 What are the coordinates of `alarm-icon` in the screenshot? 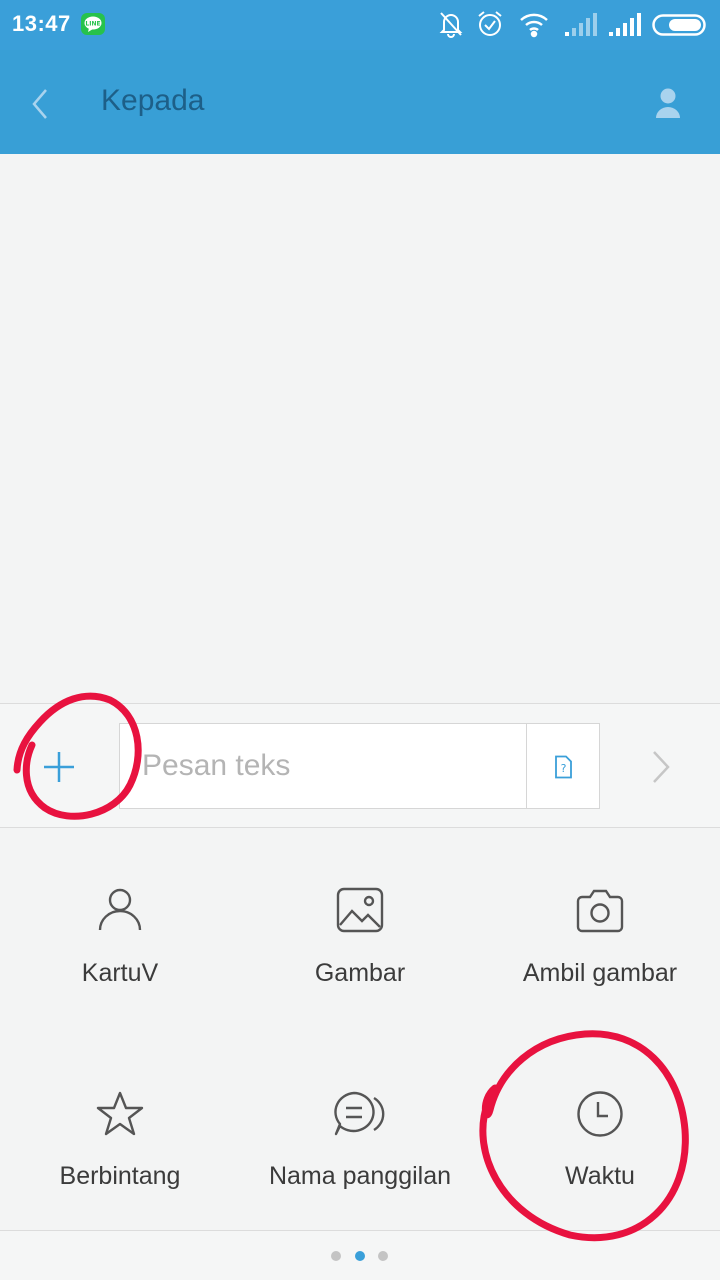 It's located at (490, 26).